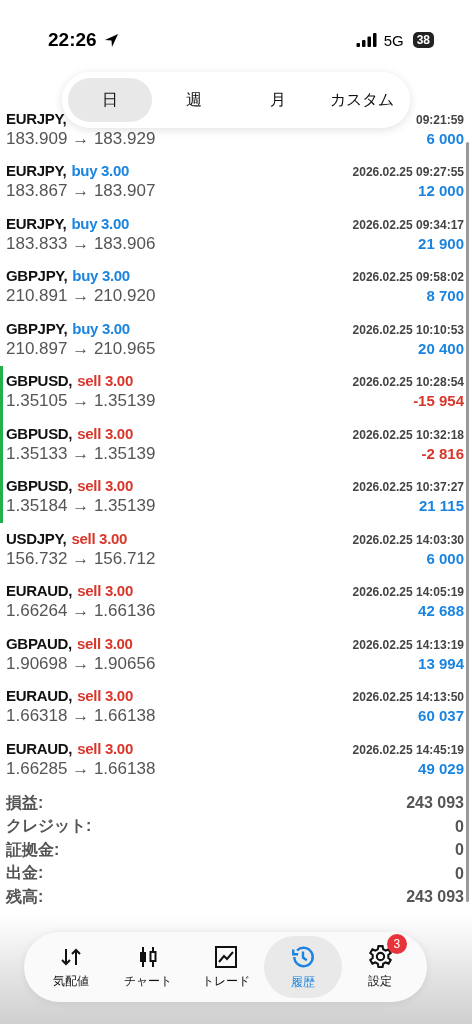 The width and height of the screenshot is (472, 1024). I want to click on trade-time: 2026.02.25 10:32:18, so click(408, 434).